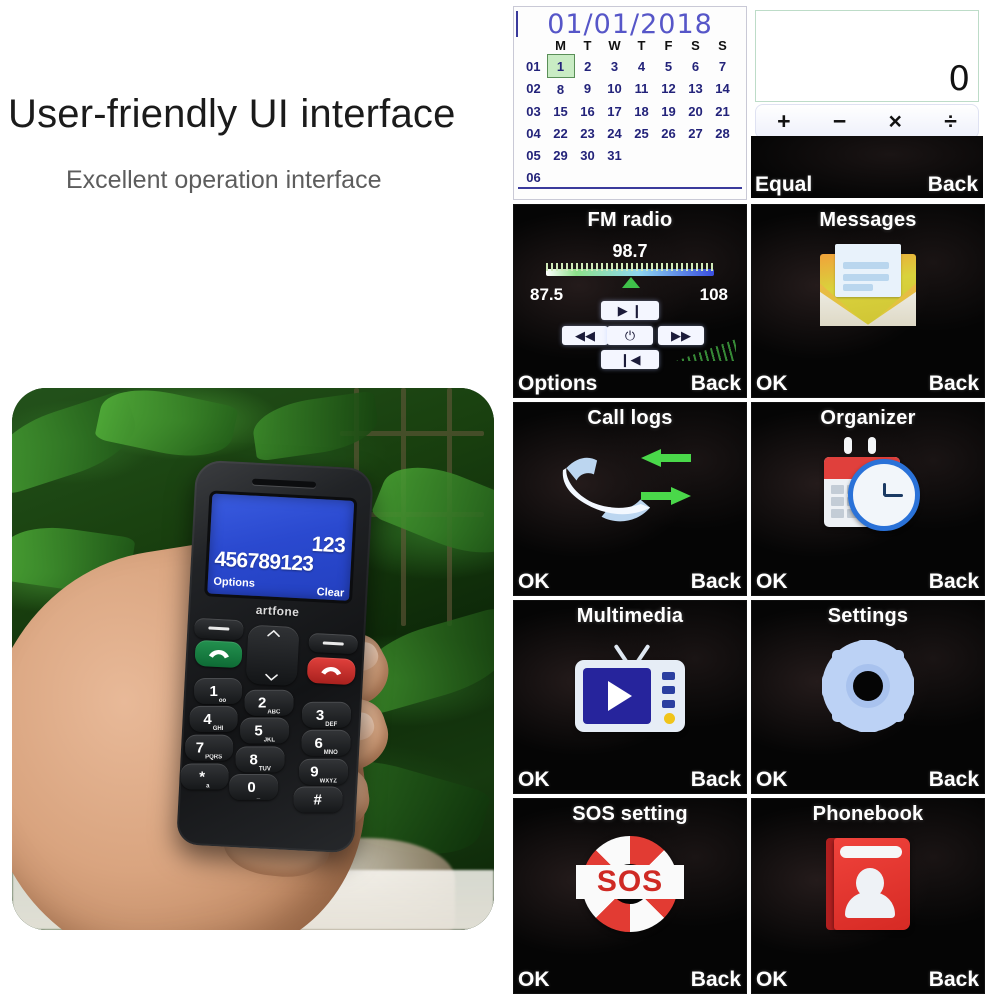 This screenshot has height=1000, width=1000. What do you see at coordinates (218, 691) in the screenshot?
I see `key-1: 1 oo` at bounding box center [218, 691].